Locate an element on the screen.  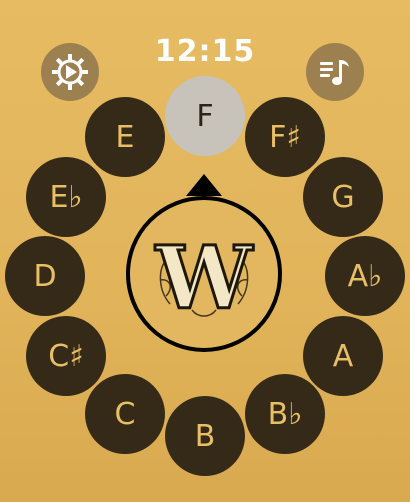
note-label: E is located at coordinates (125, 137).